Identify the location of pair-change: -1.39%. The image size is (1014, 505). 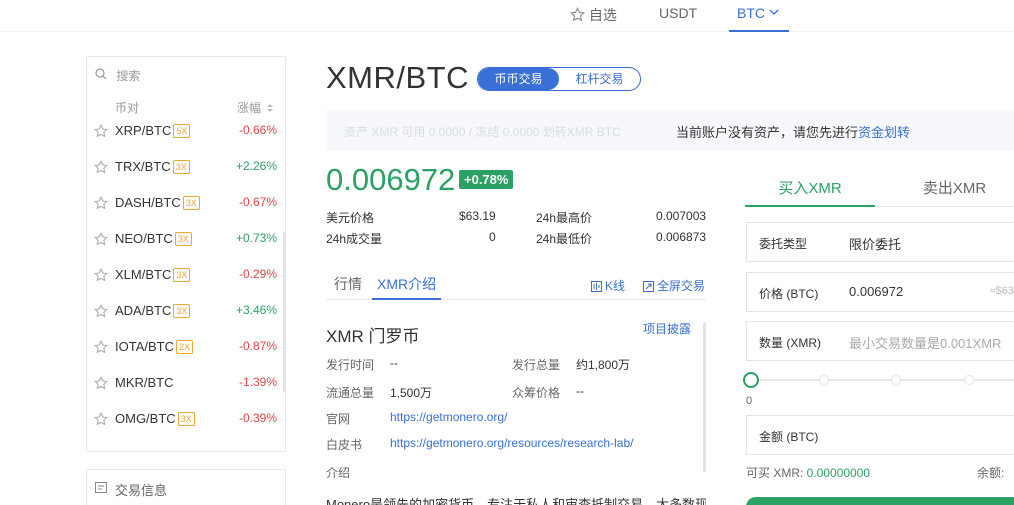
(257, 382).